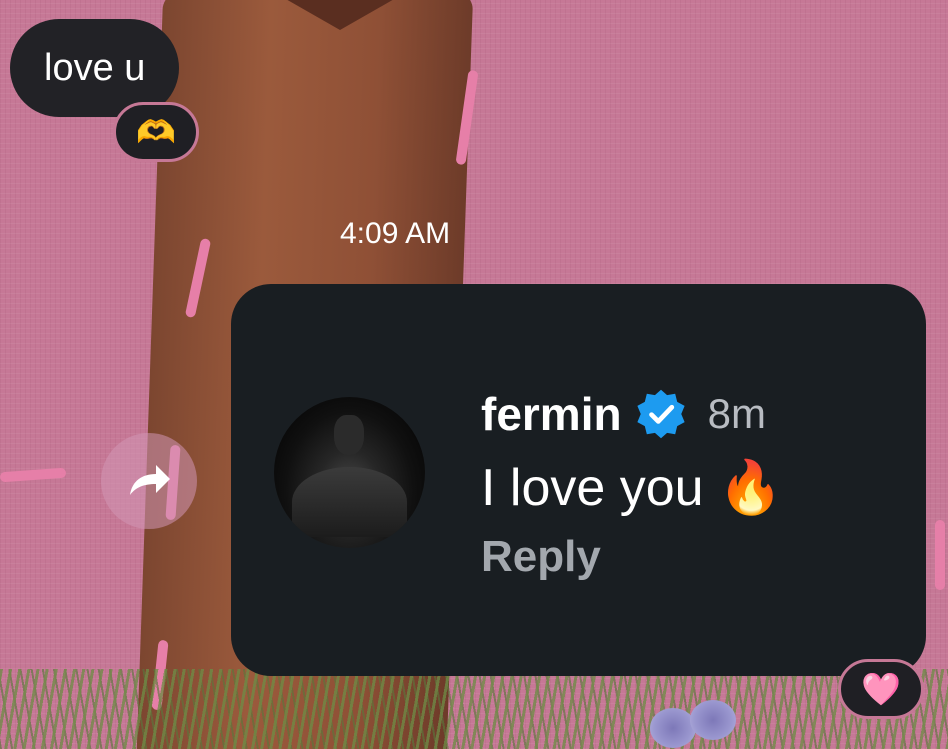 The image size is (948, 749). I want to click on comment-age: 8m, so click(736, 413).